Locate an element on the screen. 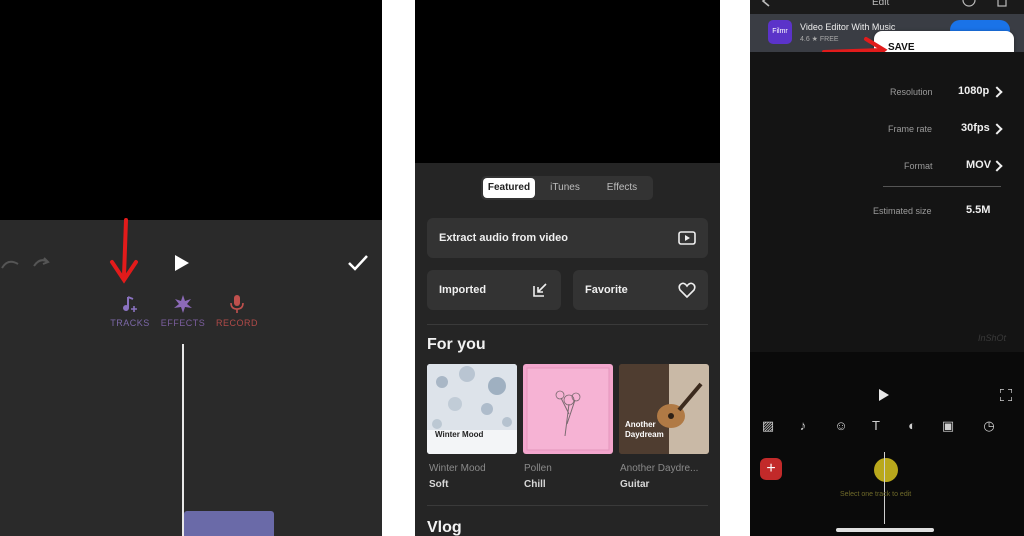 The image size is (1024, 536). track-hint: Select one track to edit is located at coordinates (876, 494).